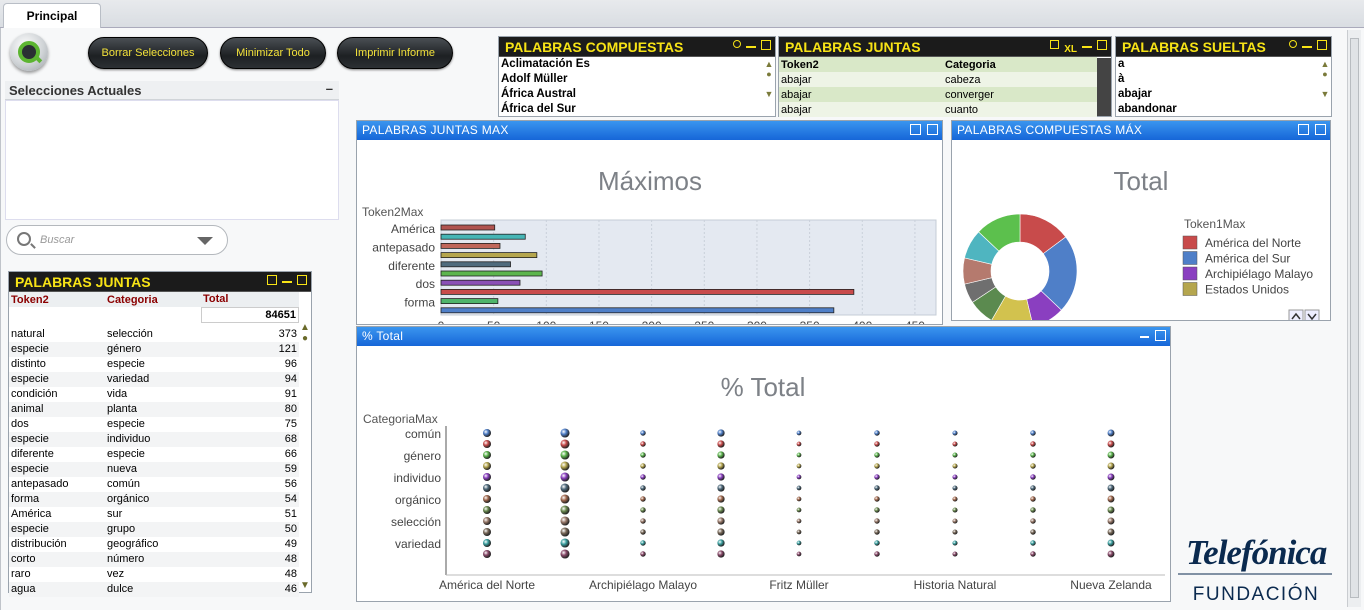 The width and height of the screenshot is (1364, 610). I want to click on list-item: abandonar, so click(1223, 109).